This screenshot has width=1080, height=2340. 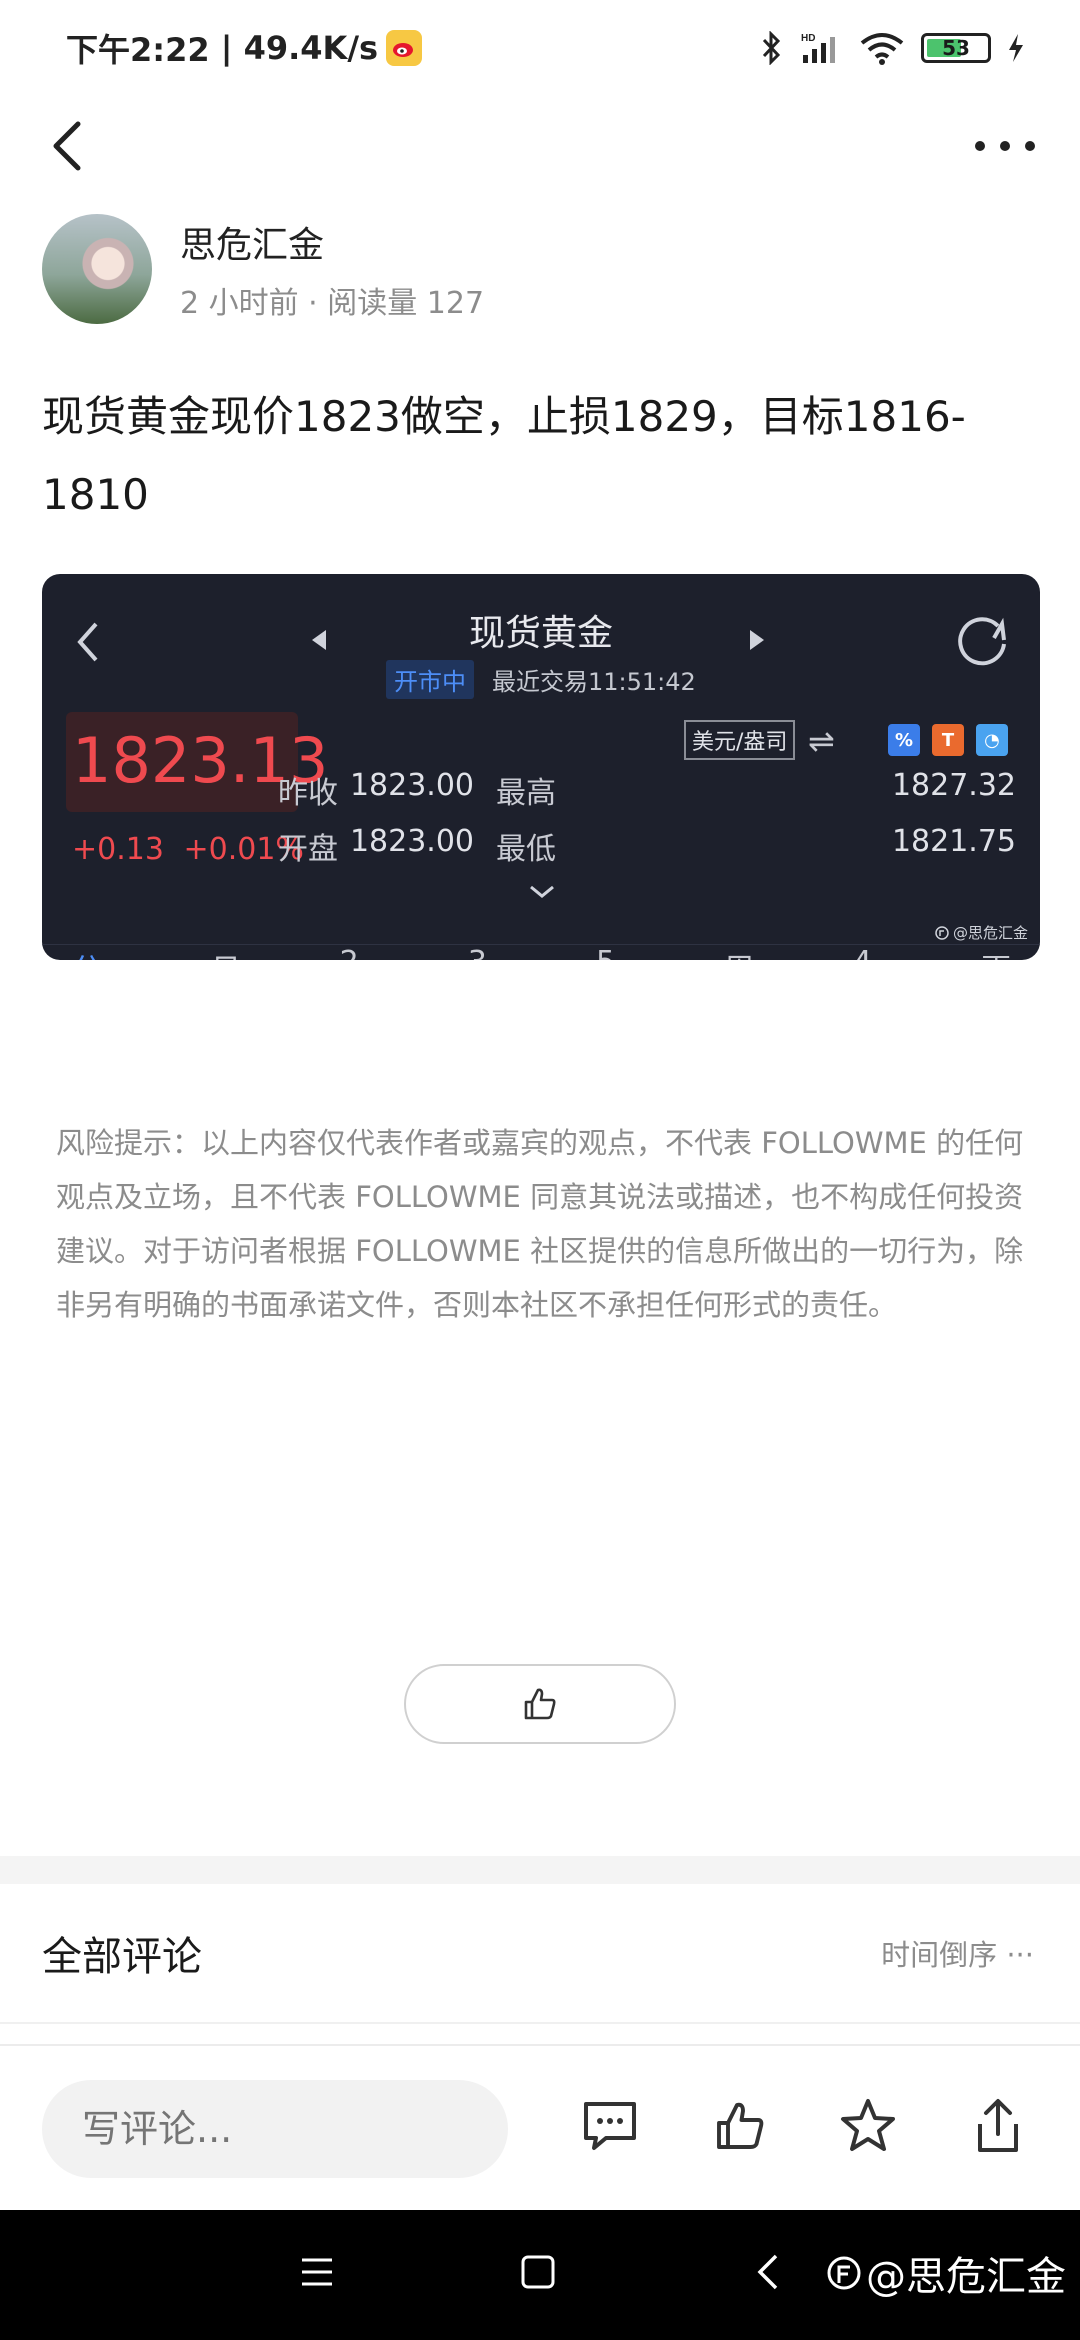 I want to click on pie-chart-icon: ◔, so click(x=992, y=740).